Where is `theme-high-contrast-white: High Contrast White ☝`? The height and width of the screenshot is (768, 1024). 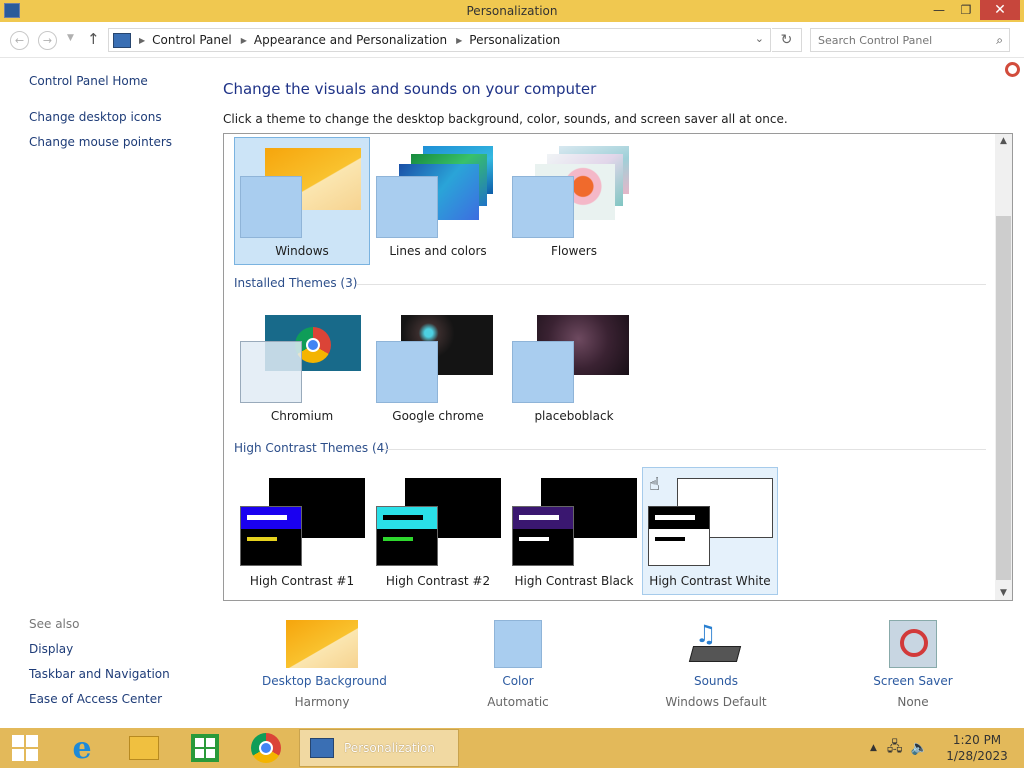 theme-high-contrast-white: High Contrast White ☝ is located at coordinates (710, 531).